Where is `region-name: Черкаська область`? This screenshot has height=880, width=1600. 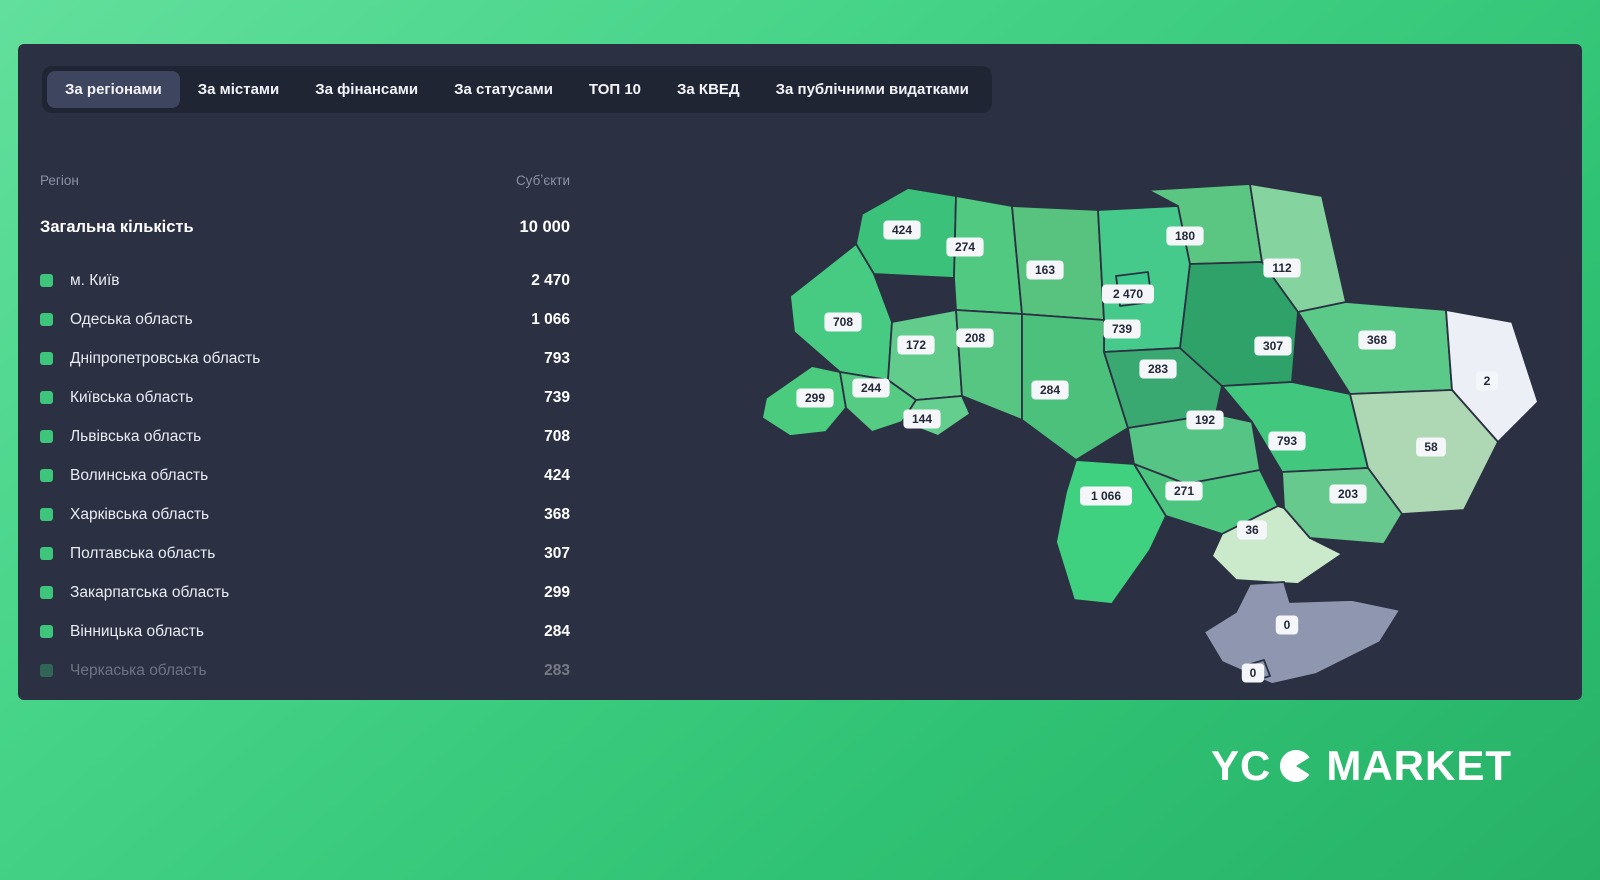 region-name: Черкаська область is located at coordinates (138, 670).